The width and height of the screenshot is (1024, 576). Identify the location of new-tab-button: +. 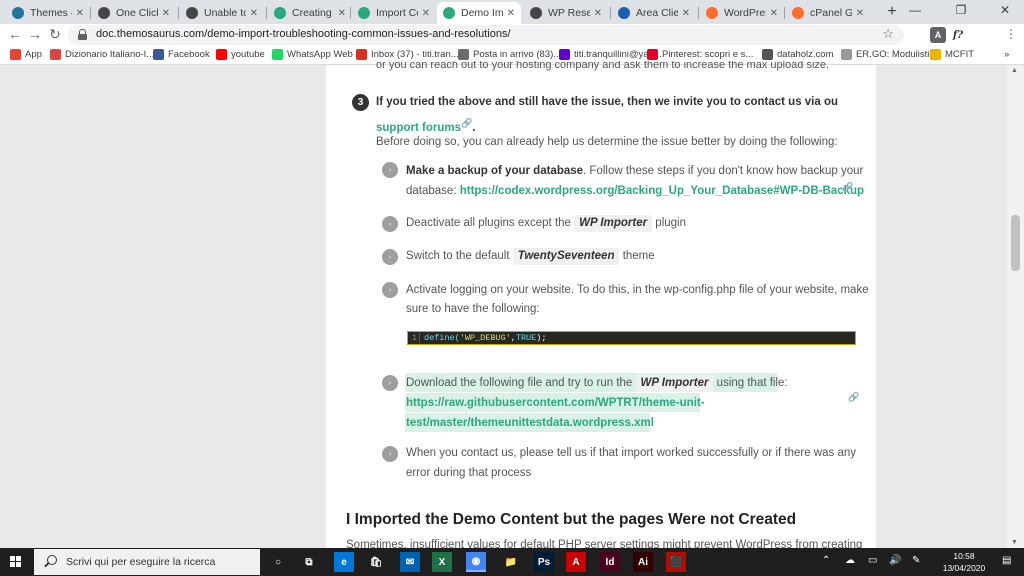
(892, 12).